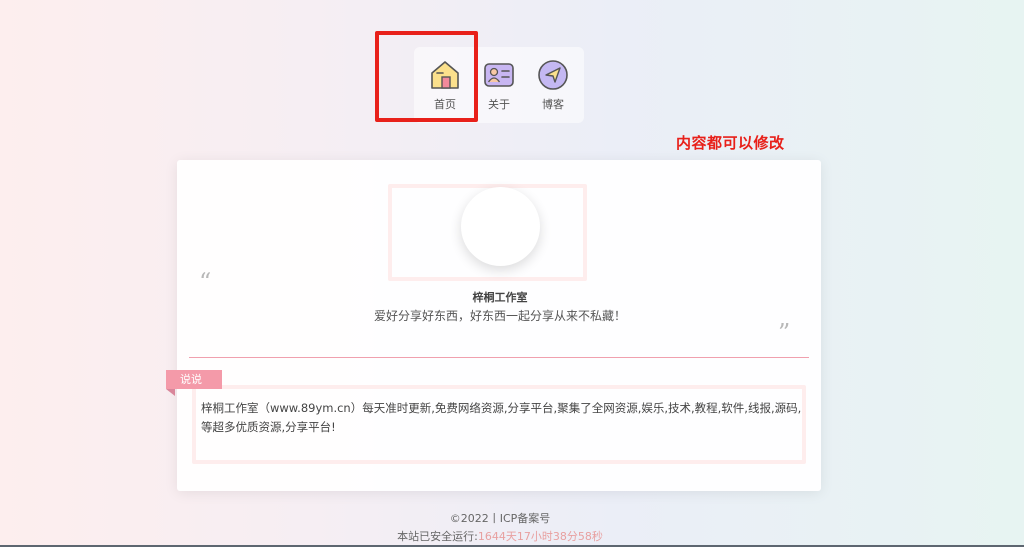 The height and width of the screenshot is (547, 1024). I want to click on nav-item-home: 首页, so click(445, 85).